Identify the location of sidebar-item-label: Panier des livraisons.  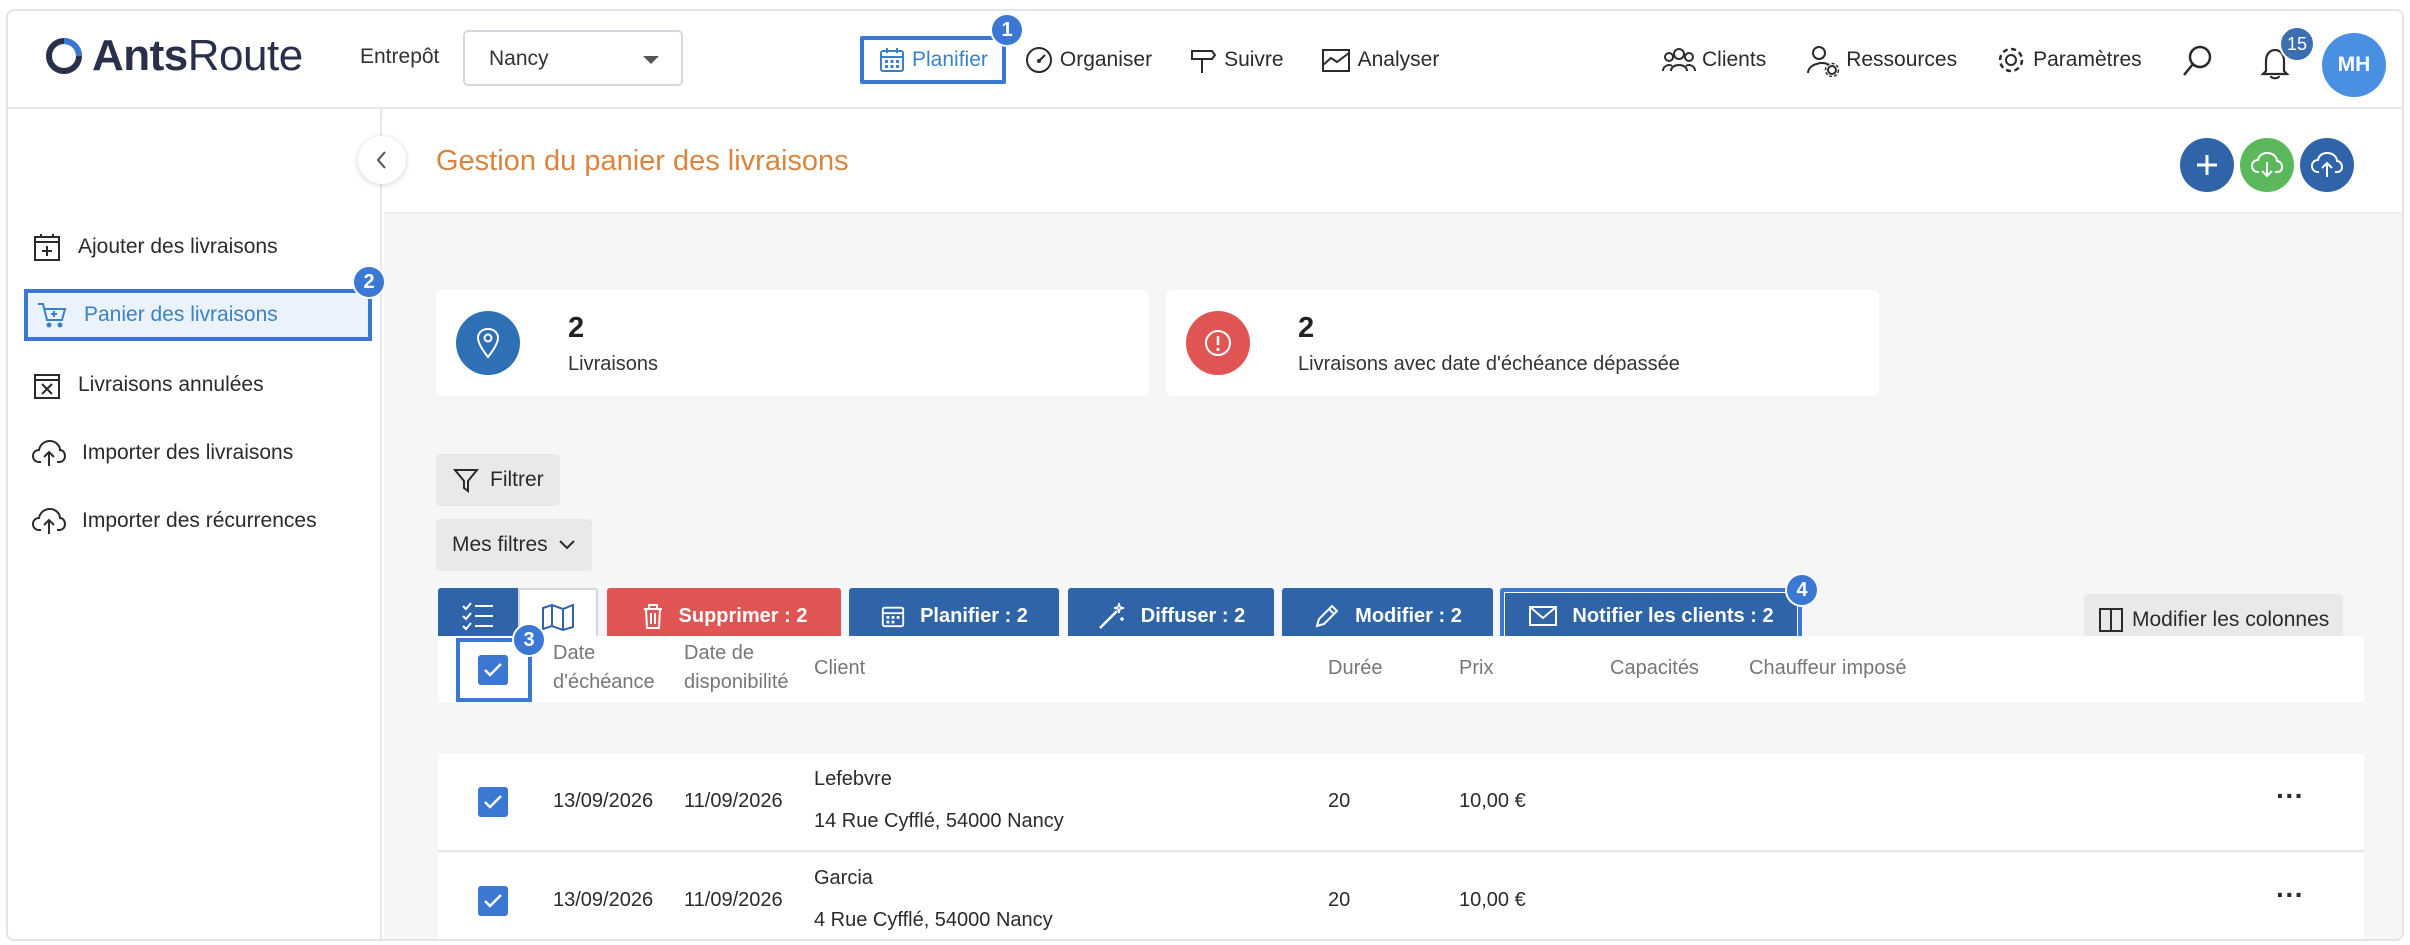
(181, 314).